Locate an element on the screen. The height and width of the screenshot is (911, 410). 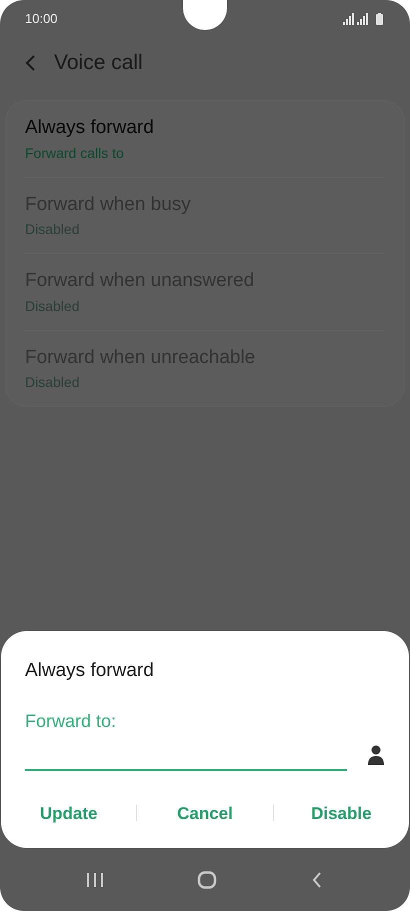
dialog-button: Update is located at coordinates (68, 813).